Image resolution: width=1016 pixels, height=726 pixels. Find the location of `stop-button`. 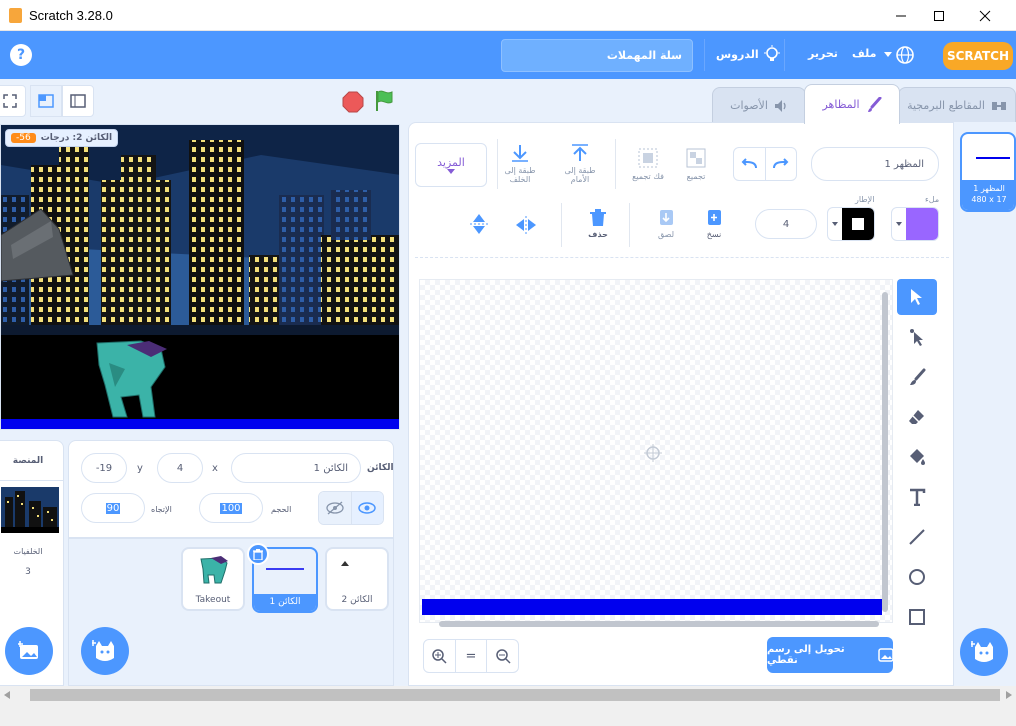

stop-button is located at coordinates (353, 103).